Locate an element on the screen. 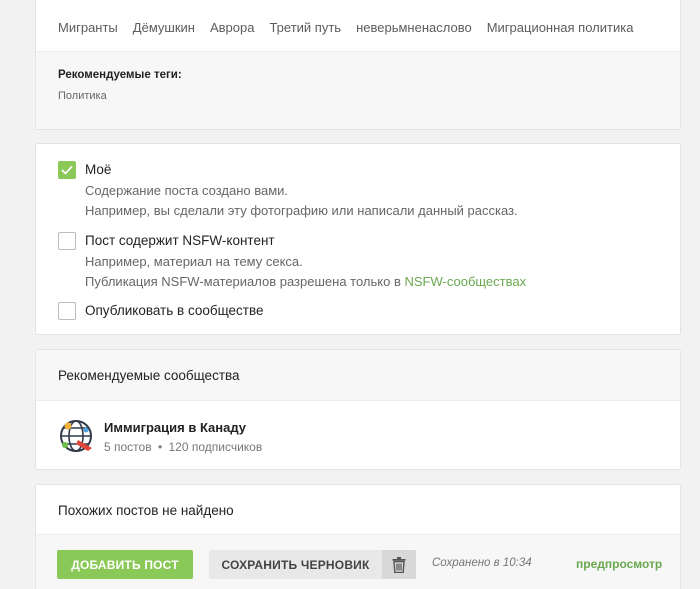  globe-avatar-icon is located at coordinates (76, 436).